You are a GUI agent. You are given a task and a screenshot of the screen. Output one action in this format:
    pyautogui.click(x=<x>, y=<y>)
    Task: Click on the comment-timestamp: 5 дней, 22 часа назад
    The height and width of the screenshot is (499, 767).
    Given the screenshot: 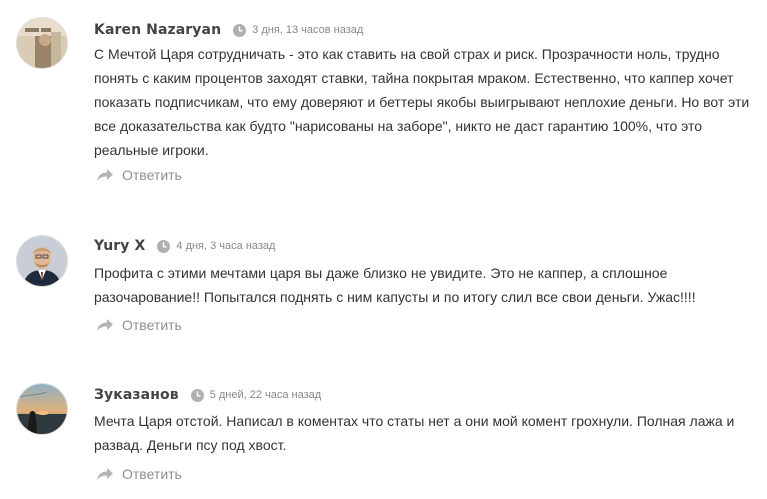 What is the action you would take?
    pyautogui.click(x=265, y=395)
    